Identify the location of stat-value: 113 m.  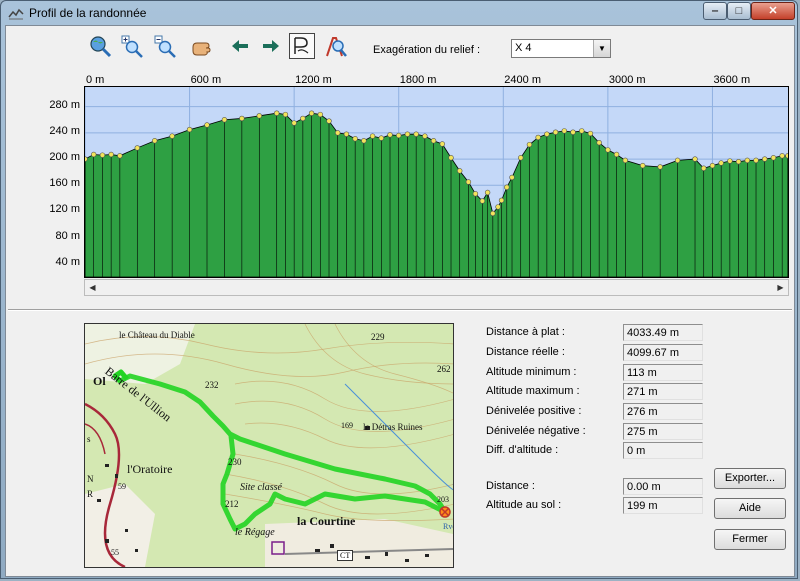
(663, 372).